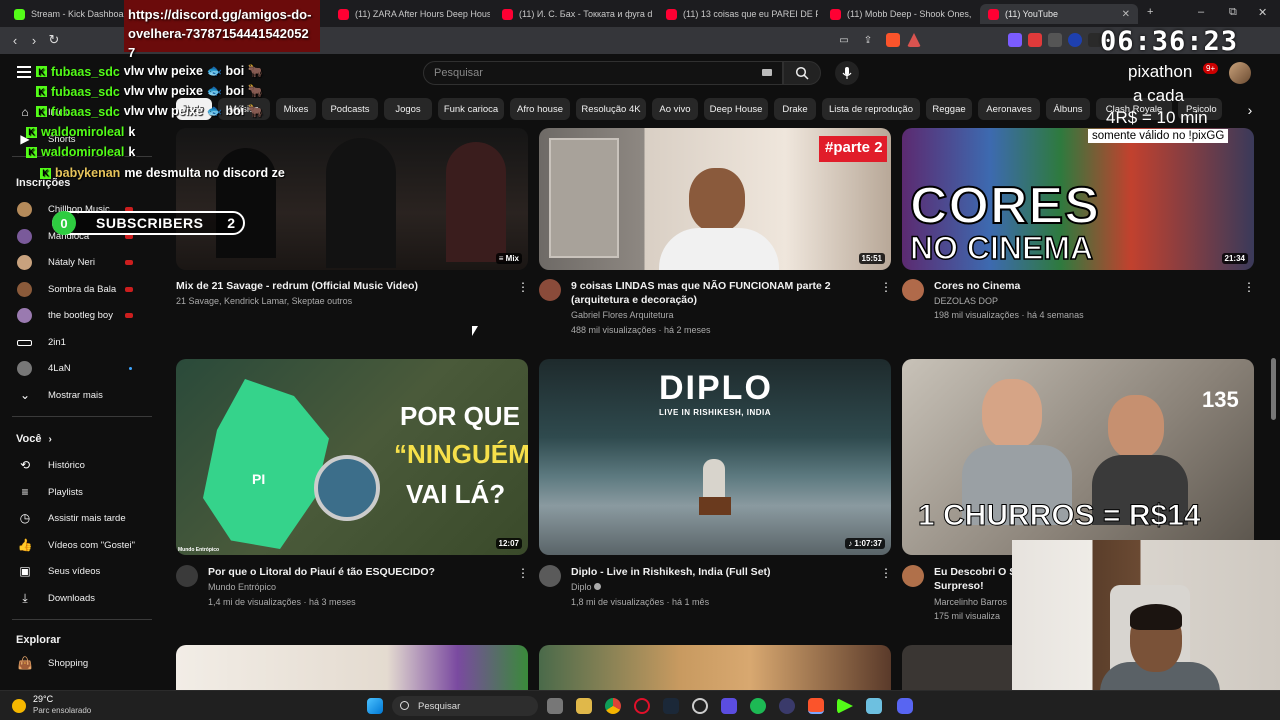 Image resolution: width=1280 pixels, height=720 pixels. What do you see at coordinates (77, 289) in the screenshot?
I see `sidebar-item-subscription: Sombra da Bala` at bounding box center [77, 289].